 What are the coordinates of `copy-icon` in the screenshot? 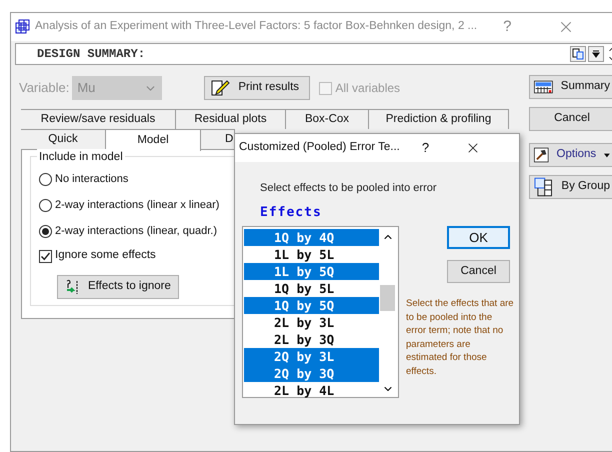 It's located at (578, 54).